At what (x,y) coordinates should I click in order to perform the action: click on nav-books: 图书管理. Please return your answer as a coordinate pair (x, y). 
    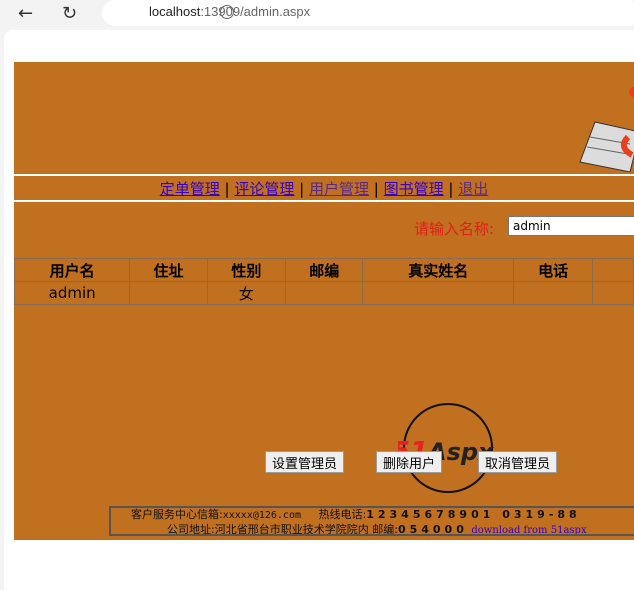
    Looking at the image, I should click on (414, 189).